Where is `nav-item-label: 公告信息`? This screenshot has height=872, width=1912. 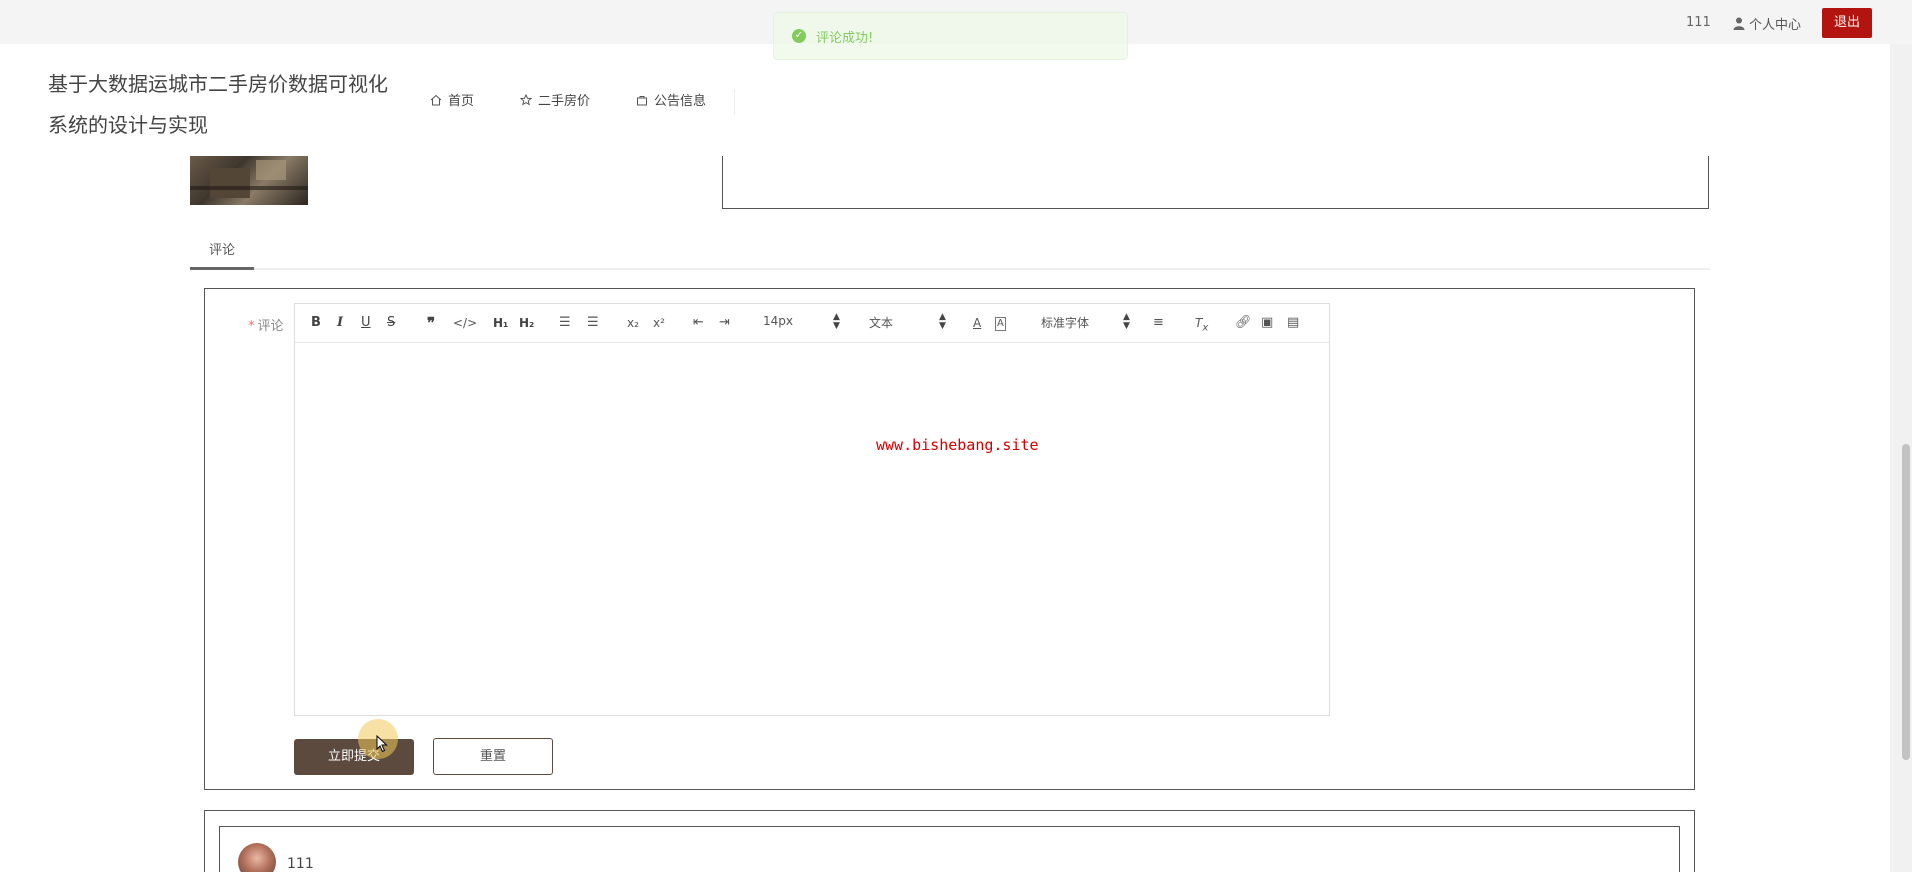 nav-item-label: 公告信息 is located at coordinates (680, 101).